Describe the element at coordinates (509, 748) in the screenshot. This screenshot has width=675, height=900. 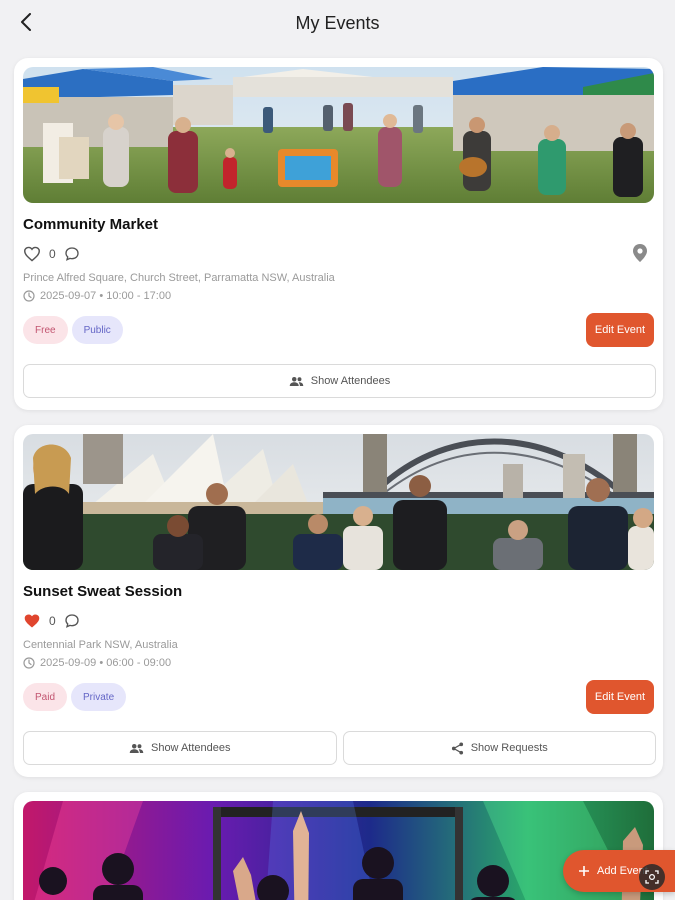
I see `show-requests-label: Show Requests` at that location.